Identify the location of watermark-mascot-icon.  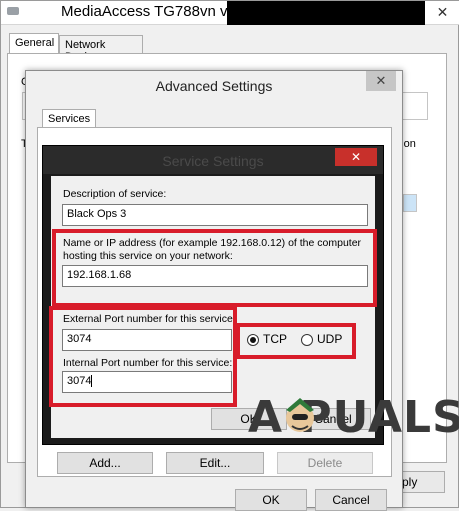
(300, 415).